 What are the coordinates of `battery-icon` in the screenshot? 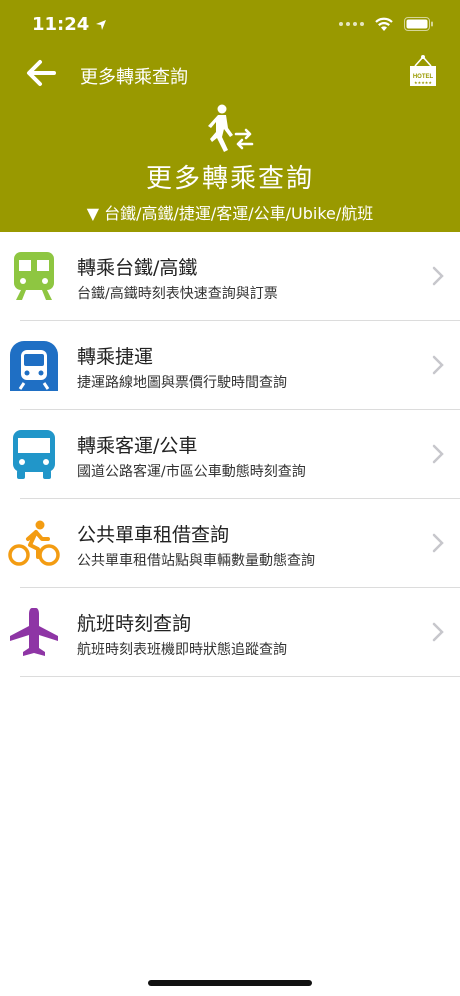 It's located at (418, 24).